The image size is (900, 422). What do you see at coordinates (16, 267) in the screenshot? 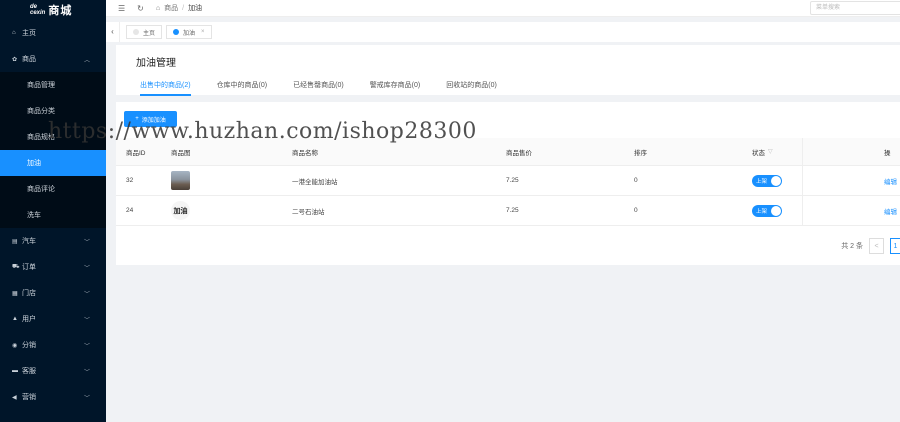
I see `cart-icon: ⛟` at bounding box center [16, 267].